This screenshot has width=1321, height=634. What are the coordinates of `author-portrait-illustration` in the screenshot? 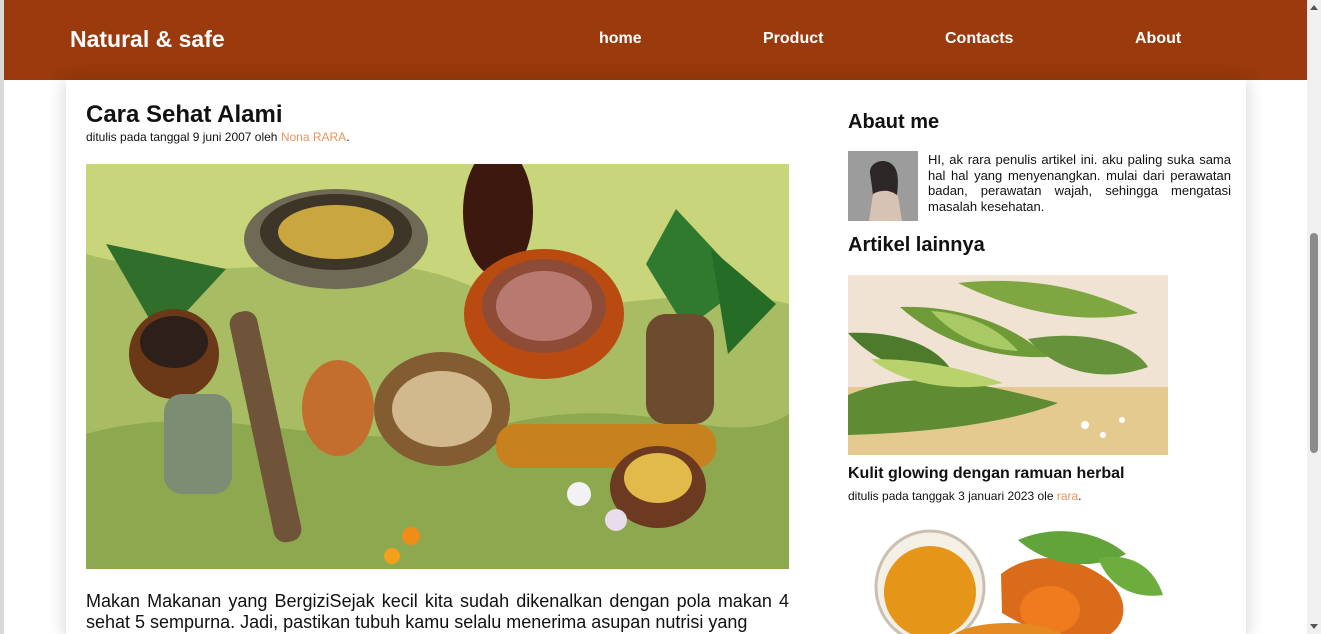 It's located at (883, 186).